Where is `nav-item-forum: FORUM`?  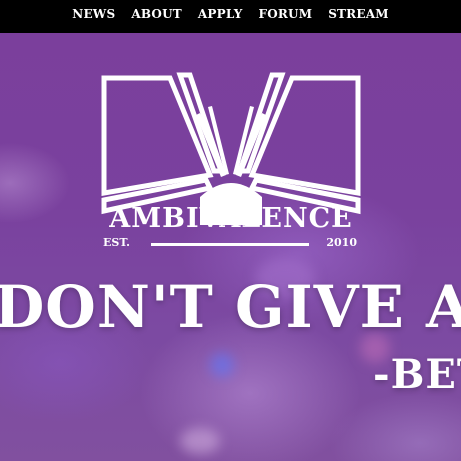
nav-item-forum: FORUM is located at coordinates (285, 14).